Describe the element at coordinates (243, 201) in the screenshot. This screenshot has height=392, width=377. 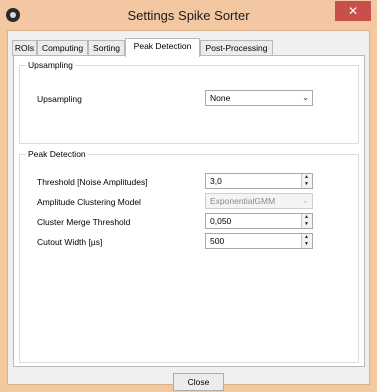
I see `clustering-model-value: ExponentialGMM` at that location.